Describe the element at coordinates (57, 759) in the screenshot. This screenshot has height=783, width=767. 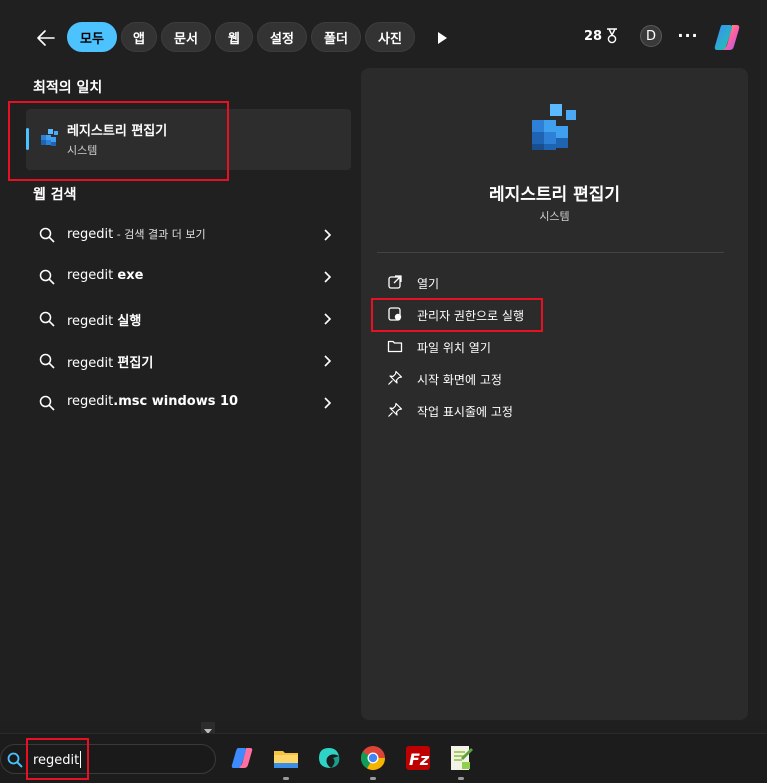
I see `highlight-box-search-input` at that location.